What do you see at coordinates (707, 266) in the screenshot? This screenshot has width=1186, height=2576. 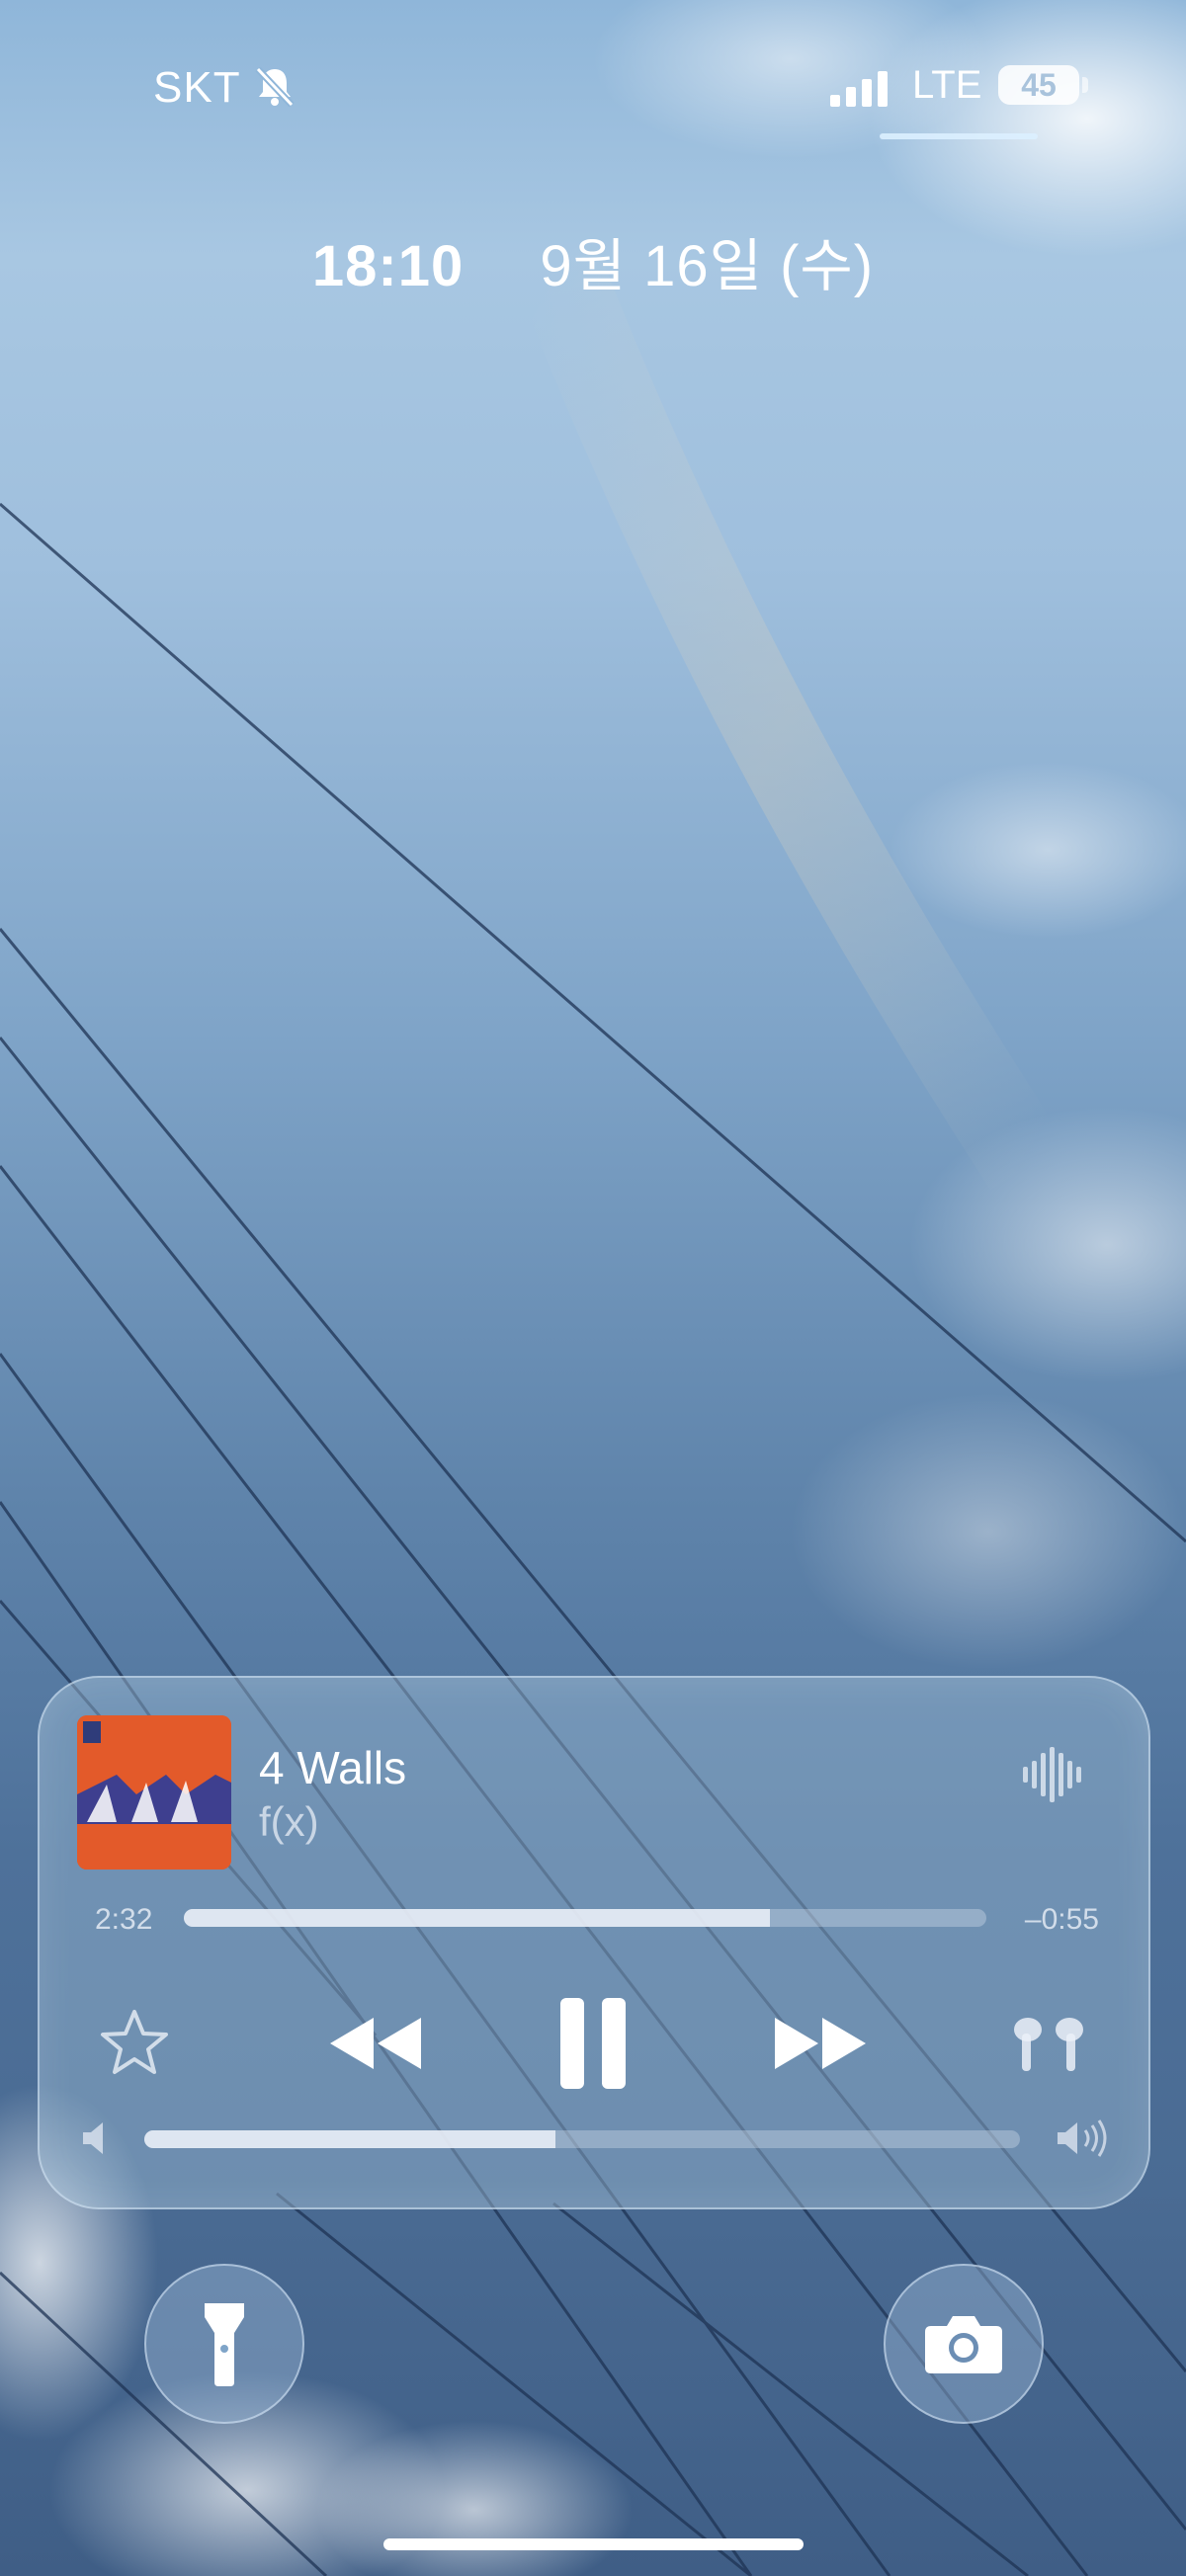 I see `clock-date: 9월 16일 (수)` at bounding box center [707, 266].